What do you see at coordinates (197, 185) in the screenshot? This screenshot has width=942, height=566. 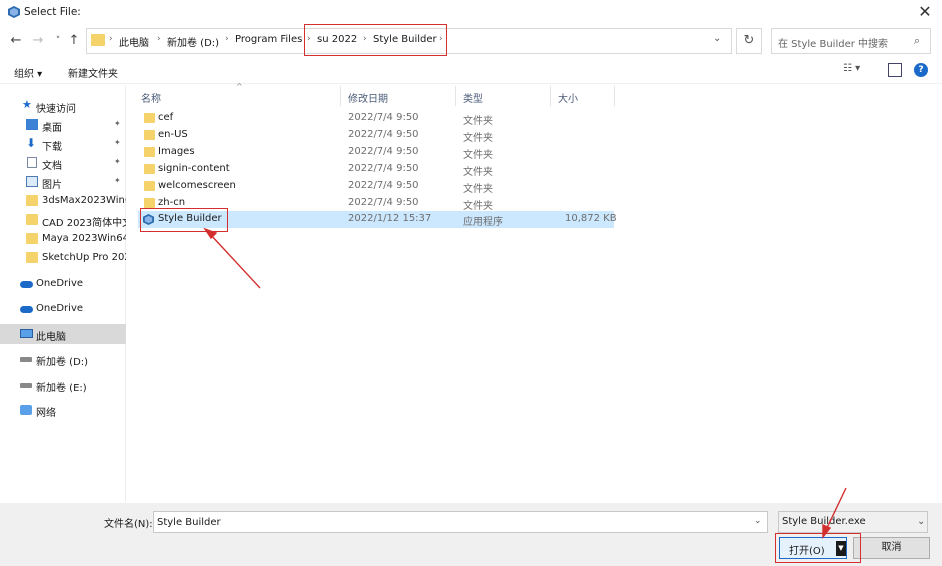 I see `file-name: welcomescreen` at bounding box center [197, 185].